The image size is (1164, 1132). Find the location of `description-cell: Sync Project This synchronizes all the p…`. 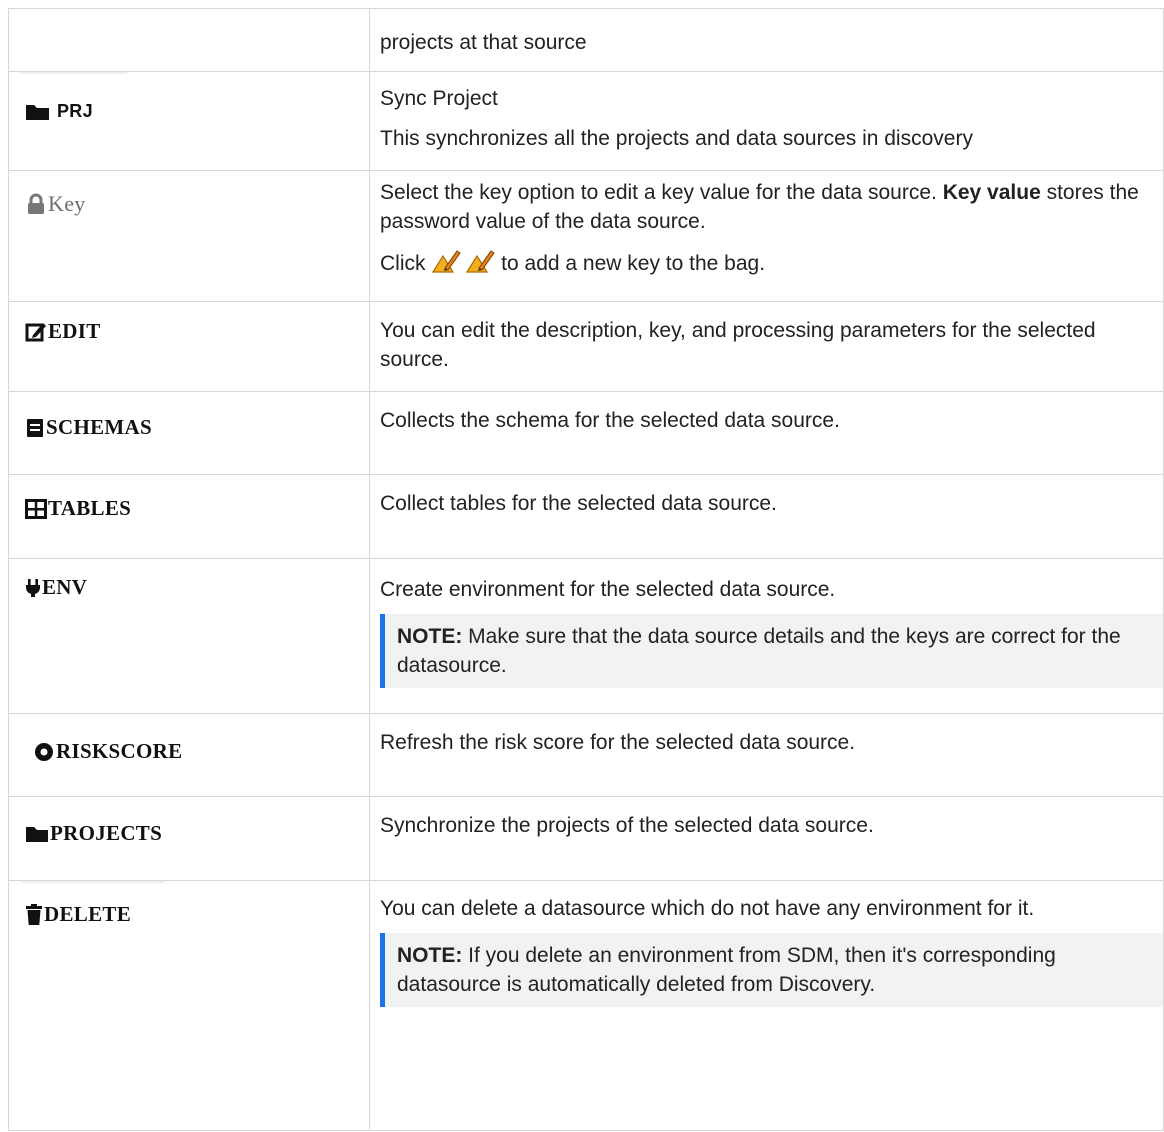

description-cell: Sync Project This synchronizes all the p… is located at coordinates (766, 121).